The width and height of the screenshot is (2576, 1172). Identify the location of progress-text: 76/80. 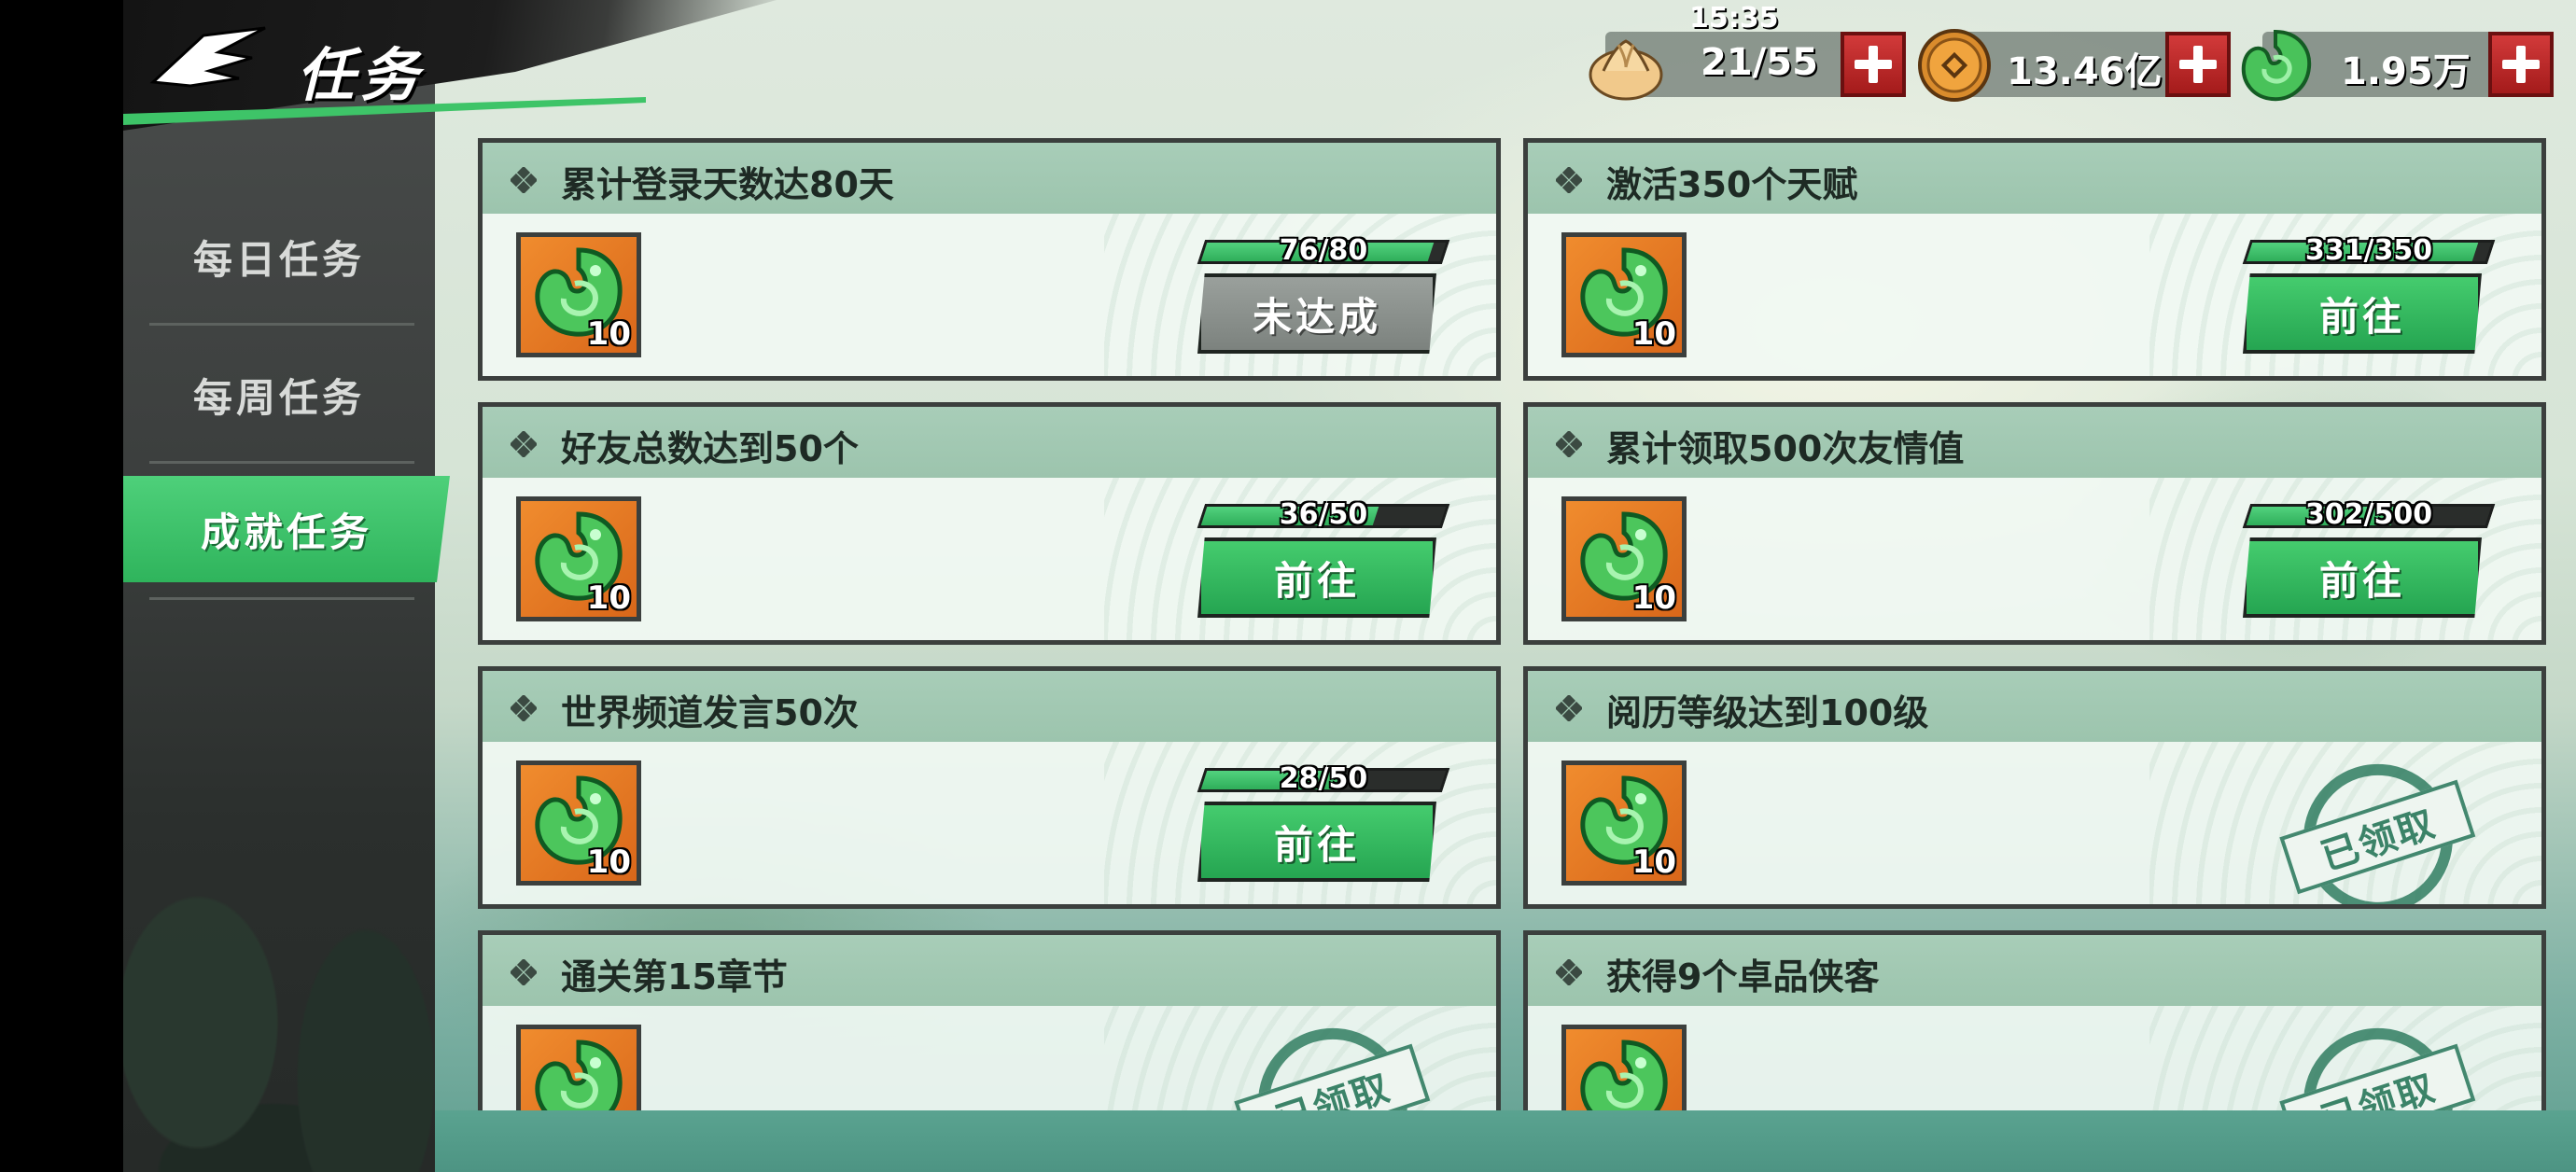
(1323, 251).